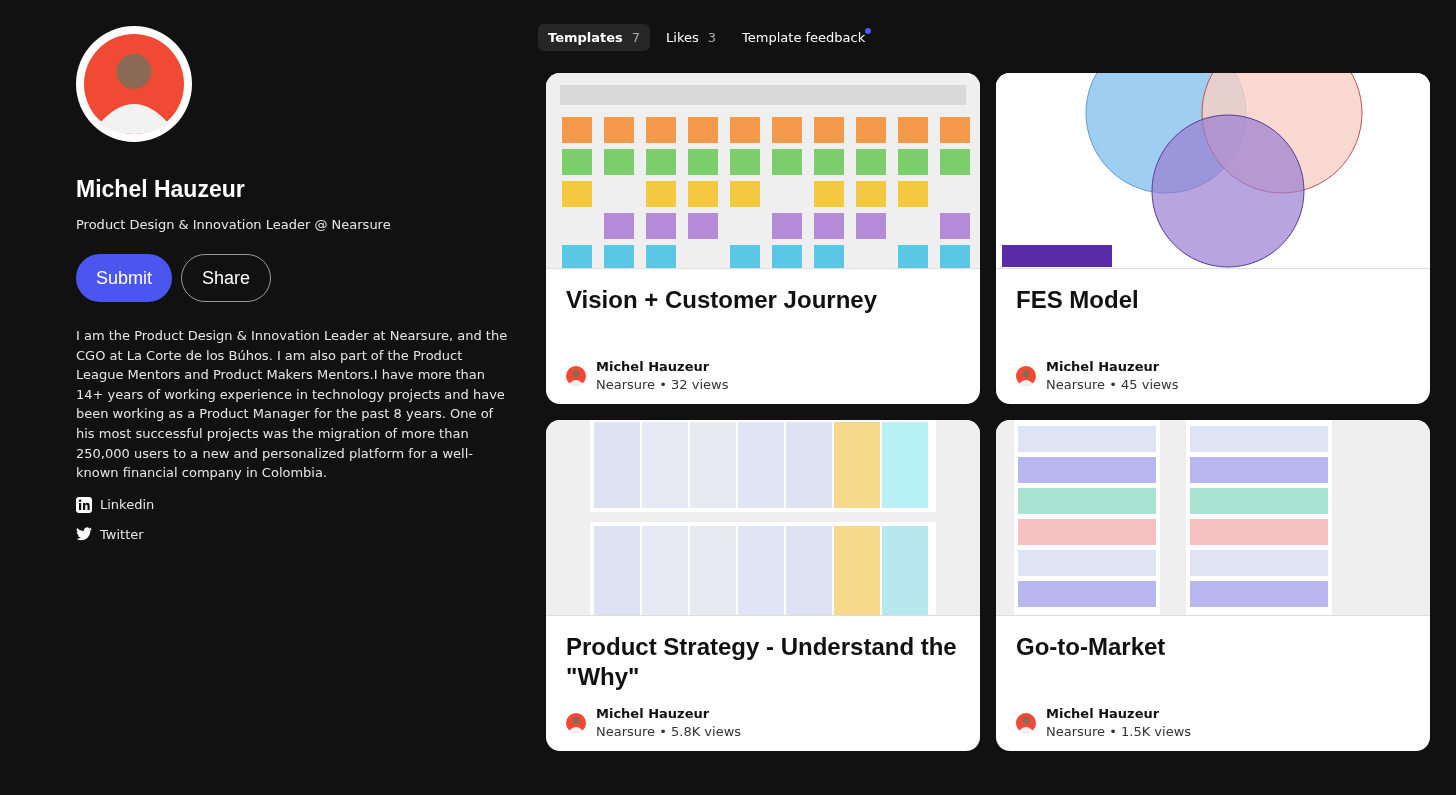 The width and height of the screenshot is (1456, 795). What do you see at coordinates (662, 384) in the screenshot?
I see `card-meta: Nearsure • 32 views` at bounding box center [662, 384].